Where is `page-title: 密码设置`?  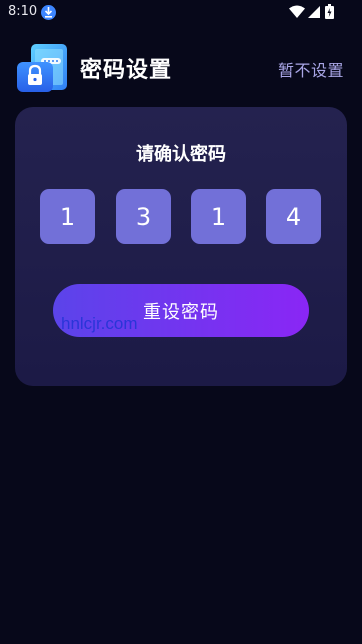 page-title: 密码设置 is located at coordinates (126, 70).